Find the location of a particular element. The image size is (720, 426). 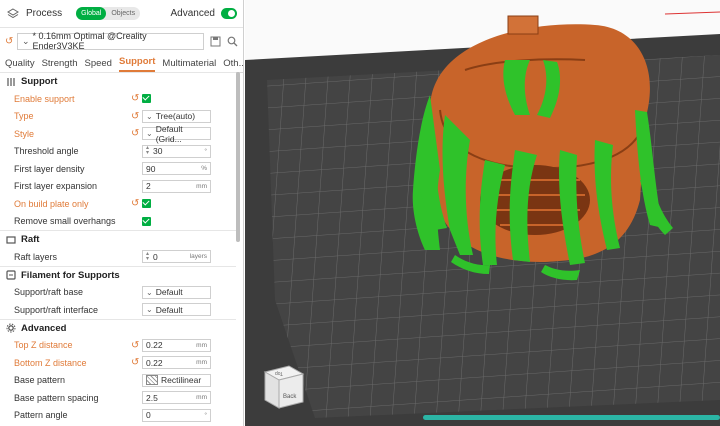

setting-label: Enable support is located at coordinates (44, 98).